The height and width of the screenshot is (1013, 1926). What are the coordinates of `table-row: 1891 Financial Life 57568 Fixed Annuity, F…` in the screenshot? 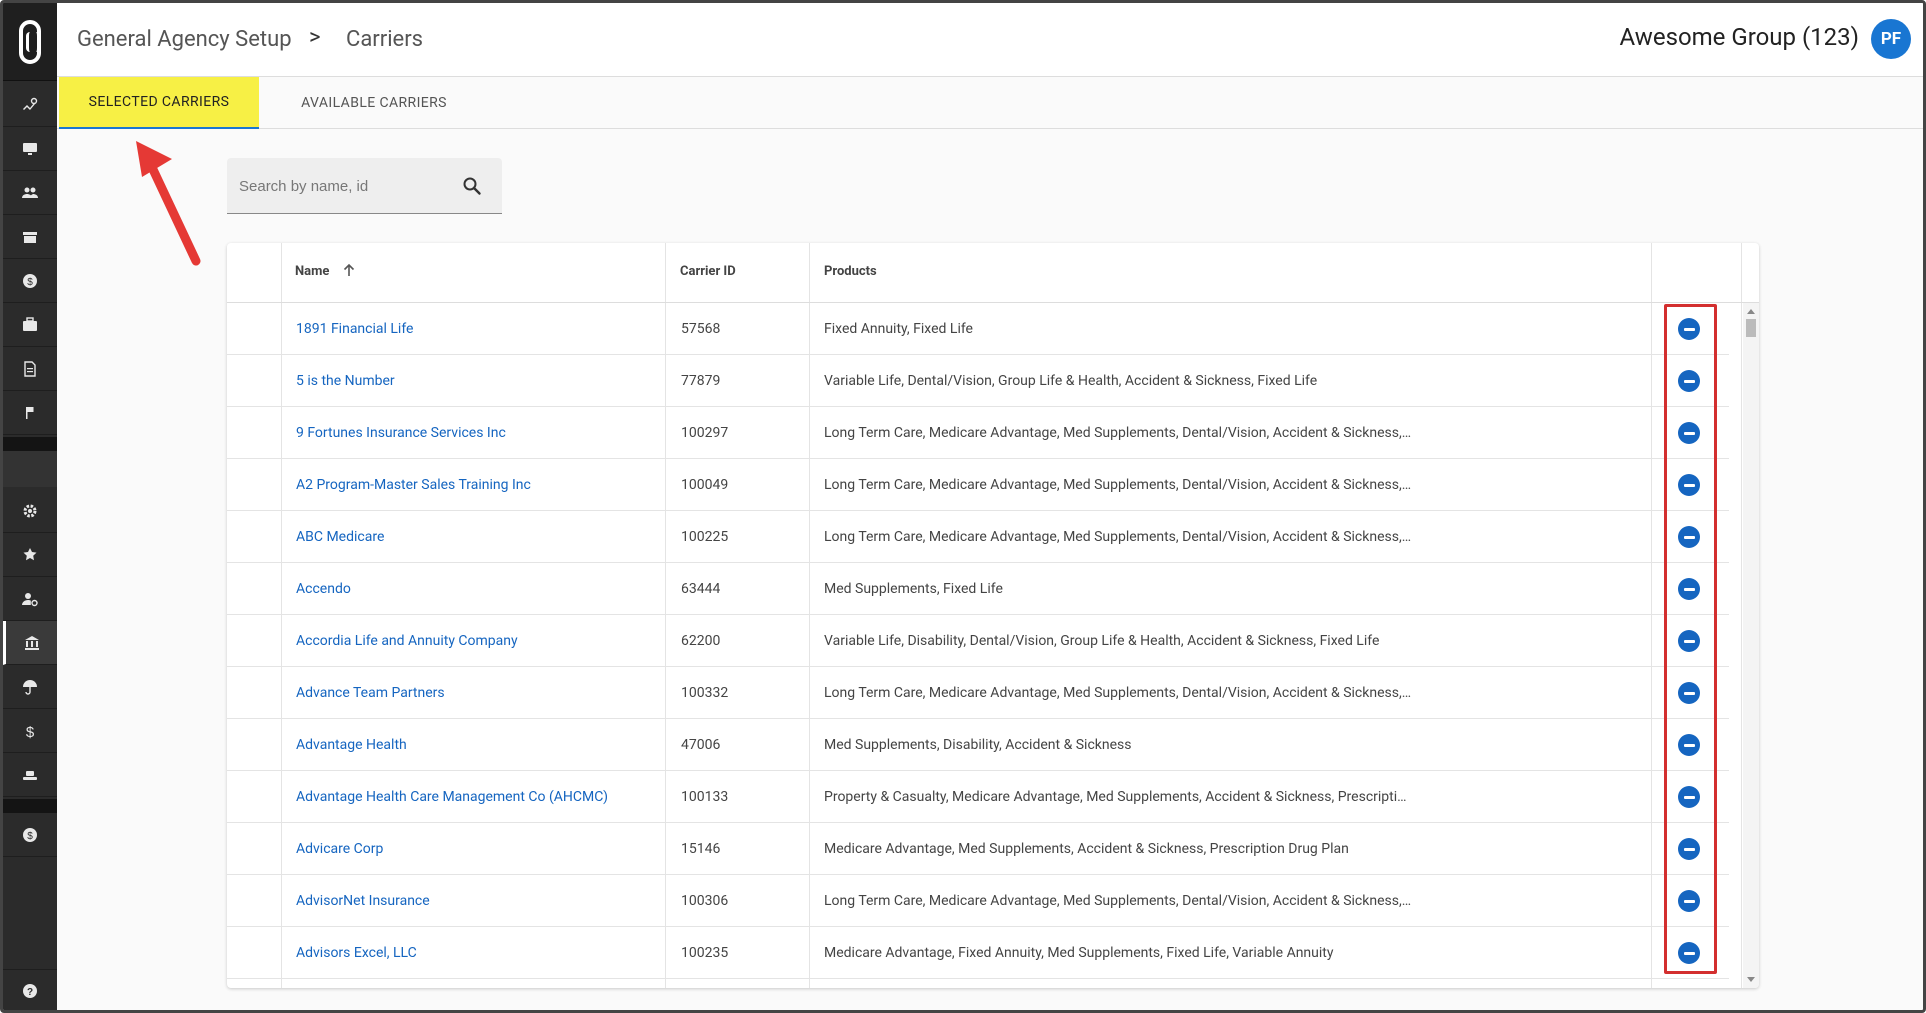 It's located at (978, 329).